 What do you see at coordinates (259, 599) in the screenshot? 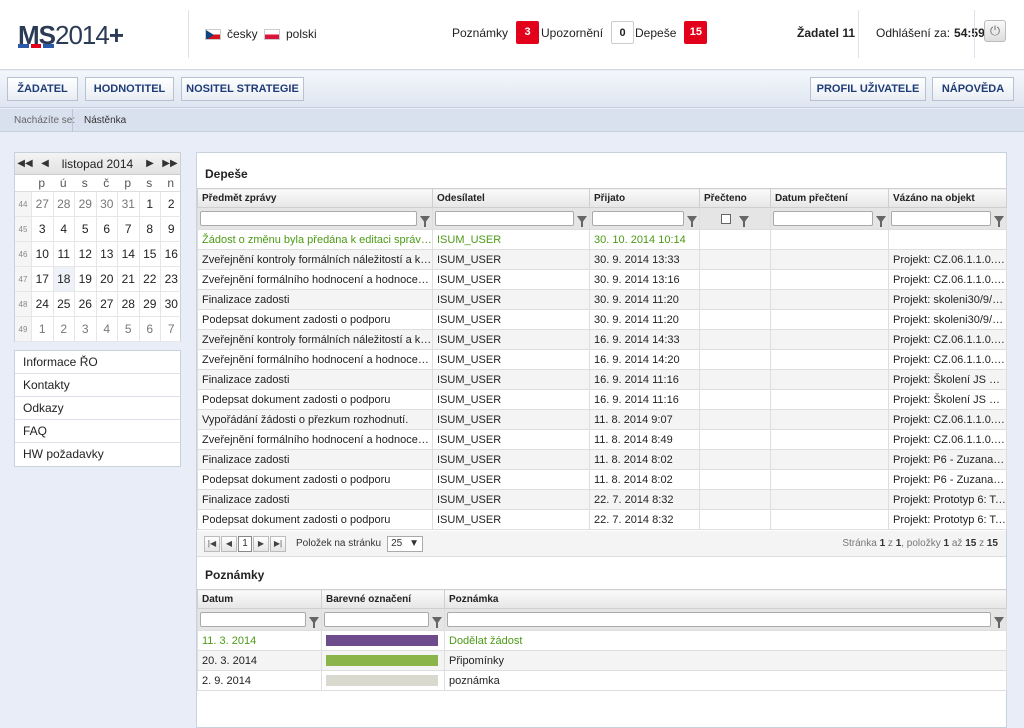
I see `column-header: Datum` at bounding box center [259, 599].